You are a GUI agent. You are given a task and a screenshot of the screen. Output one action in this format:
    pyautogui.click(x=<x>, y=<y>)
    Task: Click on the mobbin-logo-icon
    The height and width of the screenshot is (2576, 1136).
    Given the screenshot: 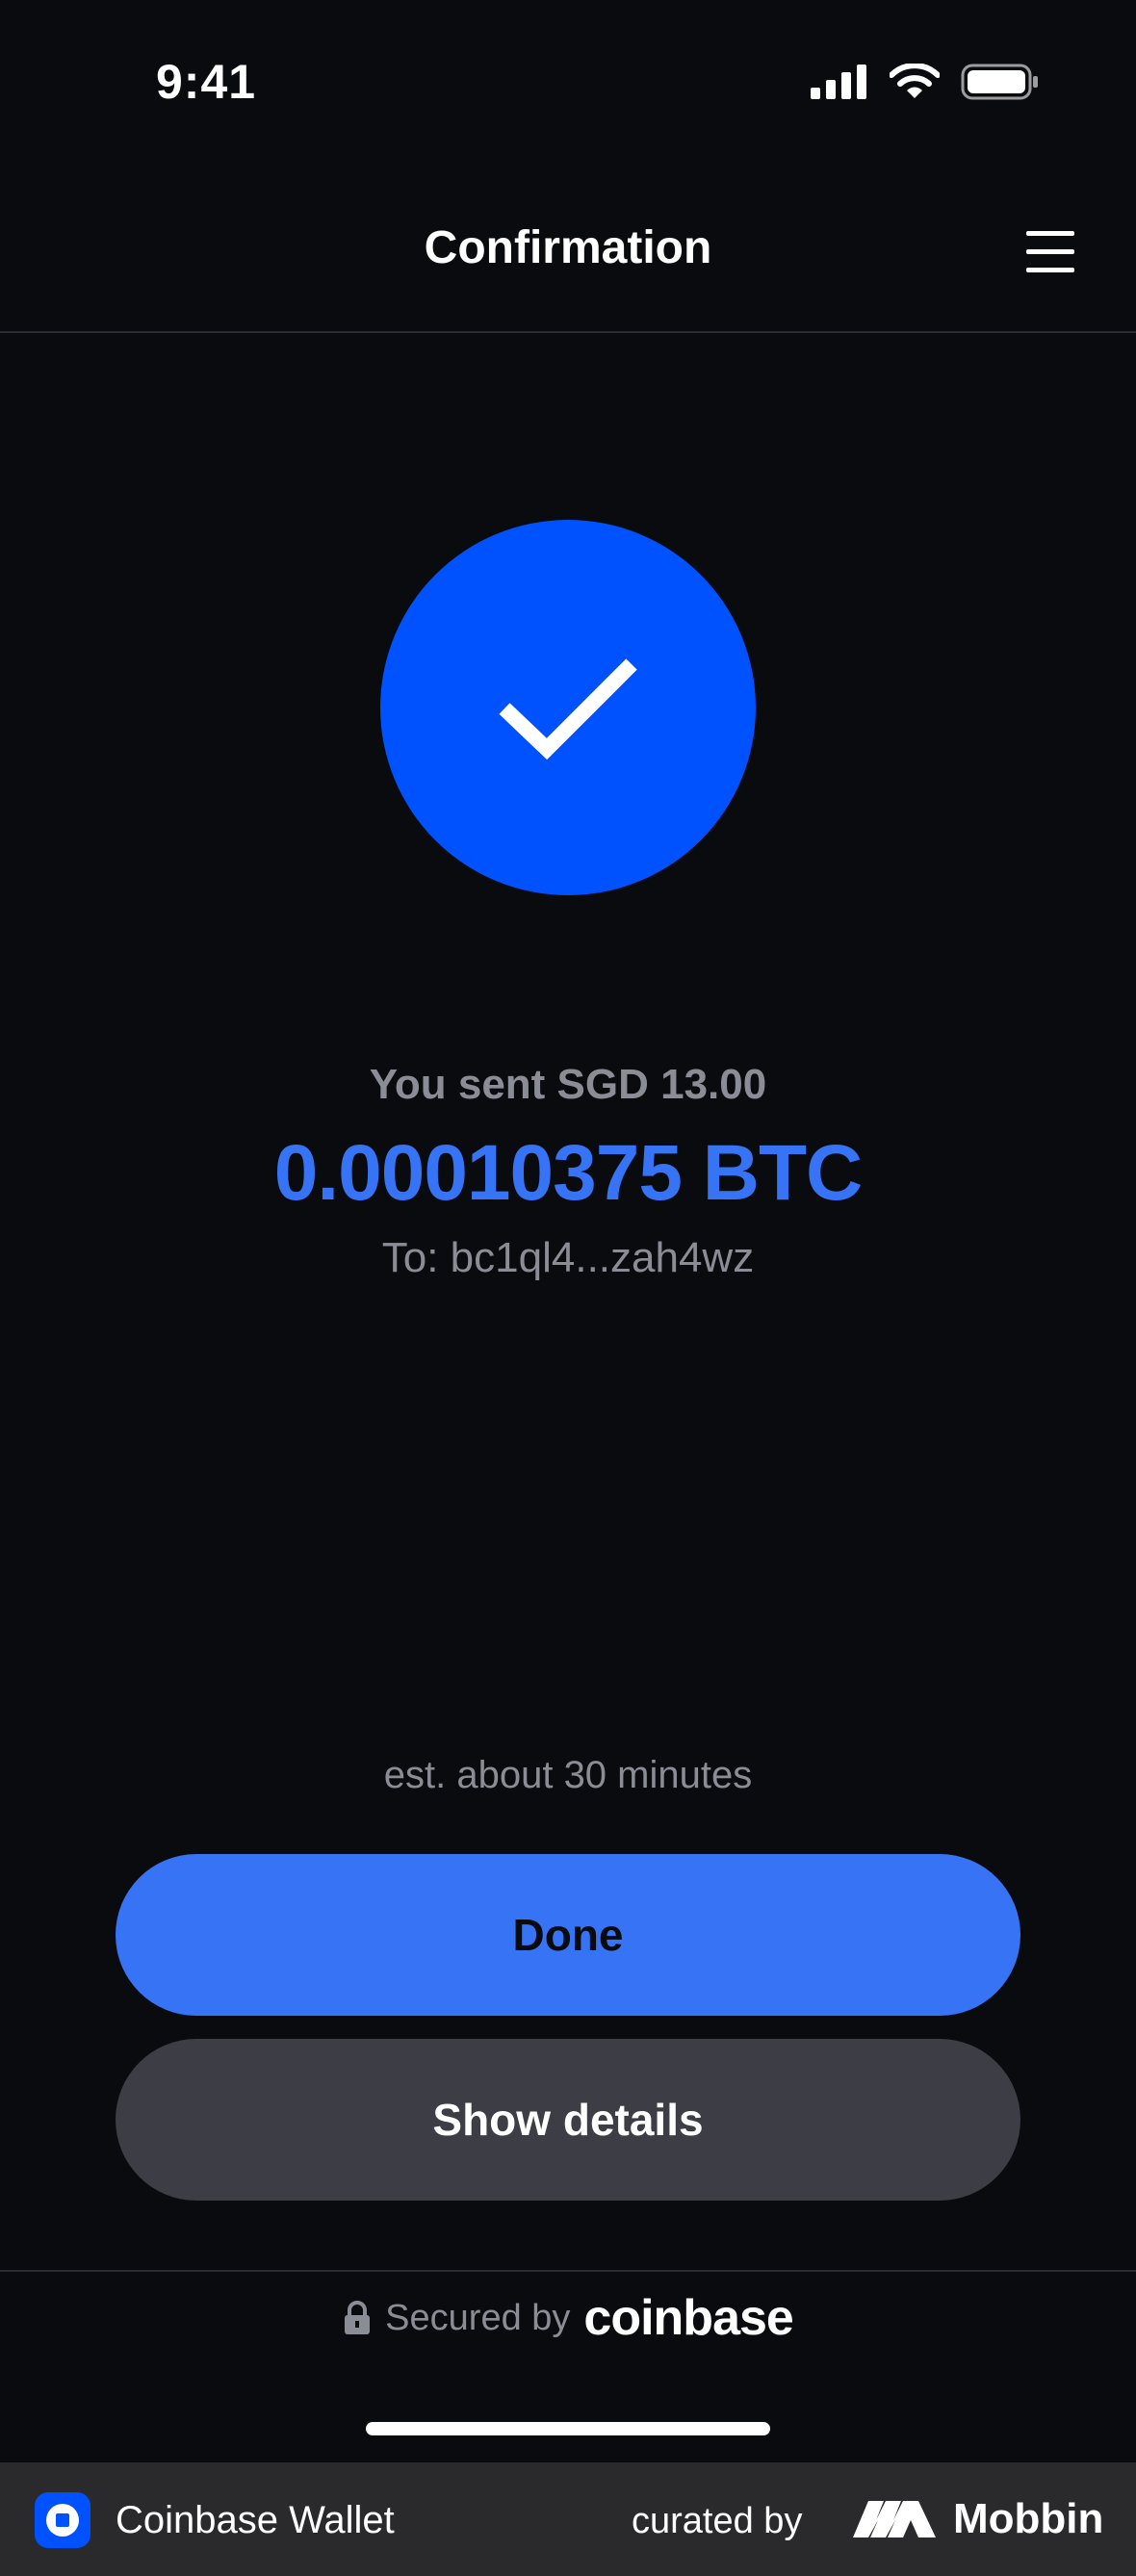 What is the action you would take?
    pyautogui.click(x=895, y=2519)
    